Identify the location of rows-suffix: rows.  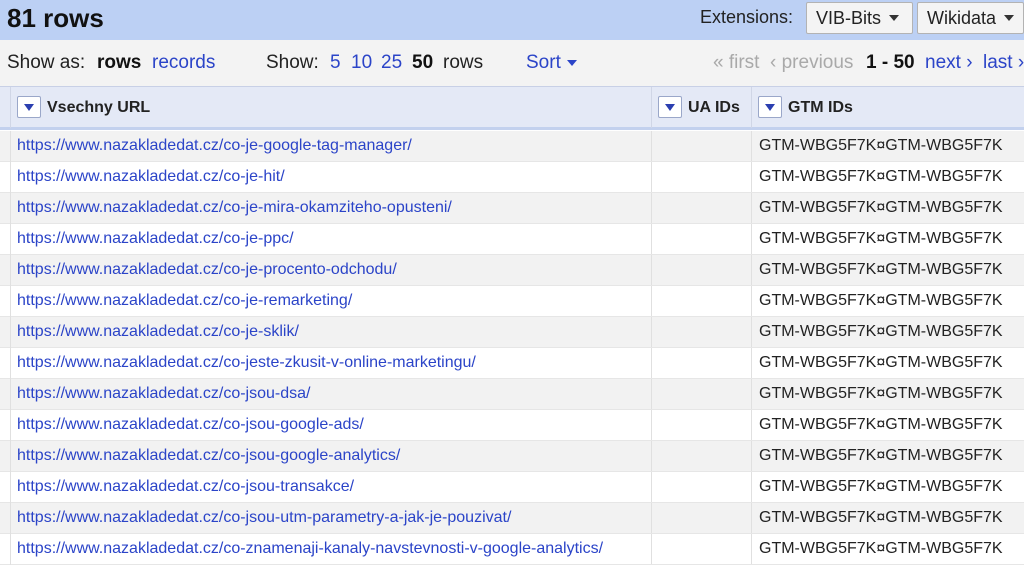
(463, 62).